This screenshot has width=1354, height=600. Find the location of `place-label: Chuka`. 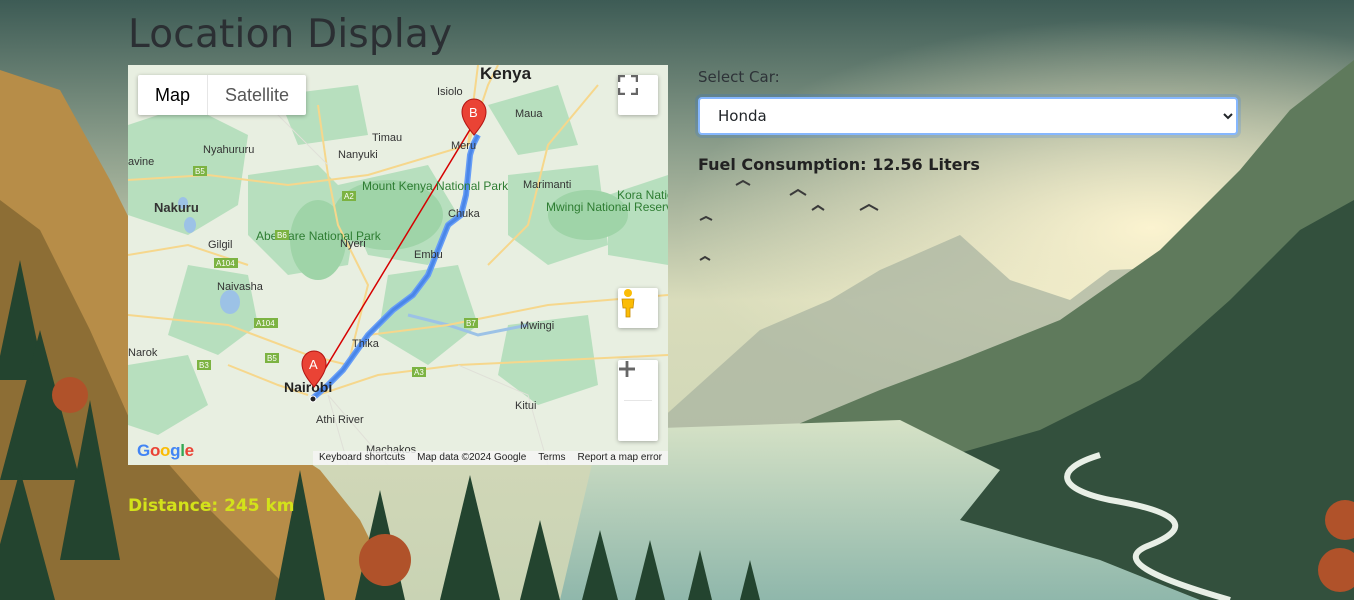

place-label: Chuka is located at coordinates (464, 214).